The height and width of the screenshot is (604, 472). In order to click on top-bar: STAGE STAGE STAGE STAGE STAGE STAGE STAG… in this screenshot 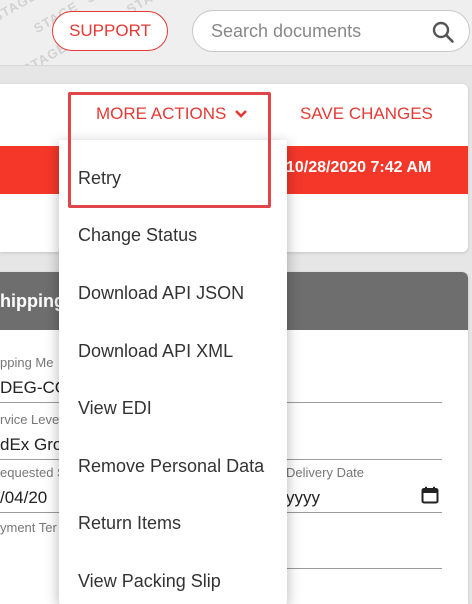, I will do `click(236, 33)`.